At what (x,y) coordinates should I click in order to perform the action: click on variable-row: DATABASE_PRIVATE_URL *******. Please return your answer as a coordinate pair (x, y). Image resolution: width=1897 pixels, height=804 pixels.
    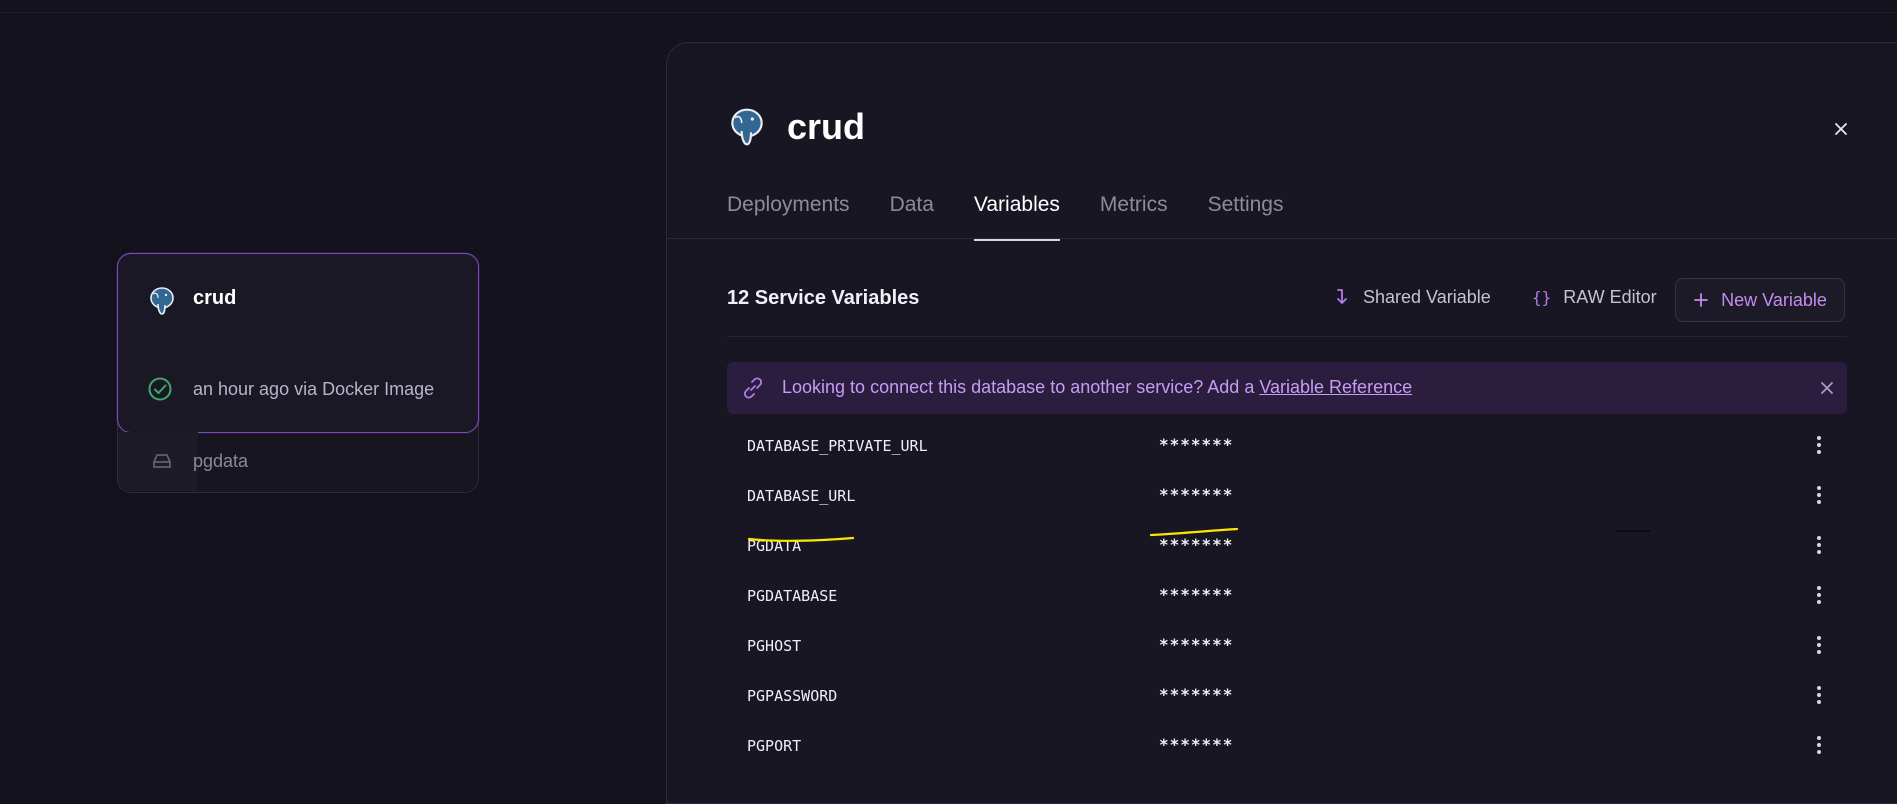
    Looking at the image, I should click on (1287, 446).